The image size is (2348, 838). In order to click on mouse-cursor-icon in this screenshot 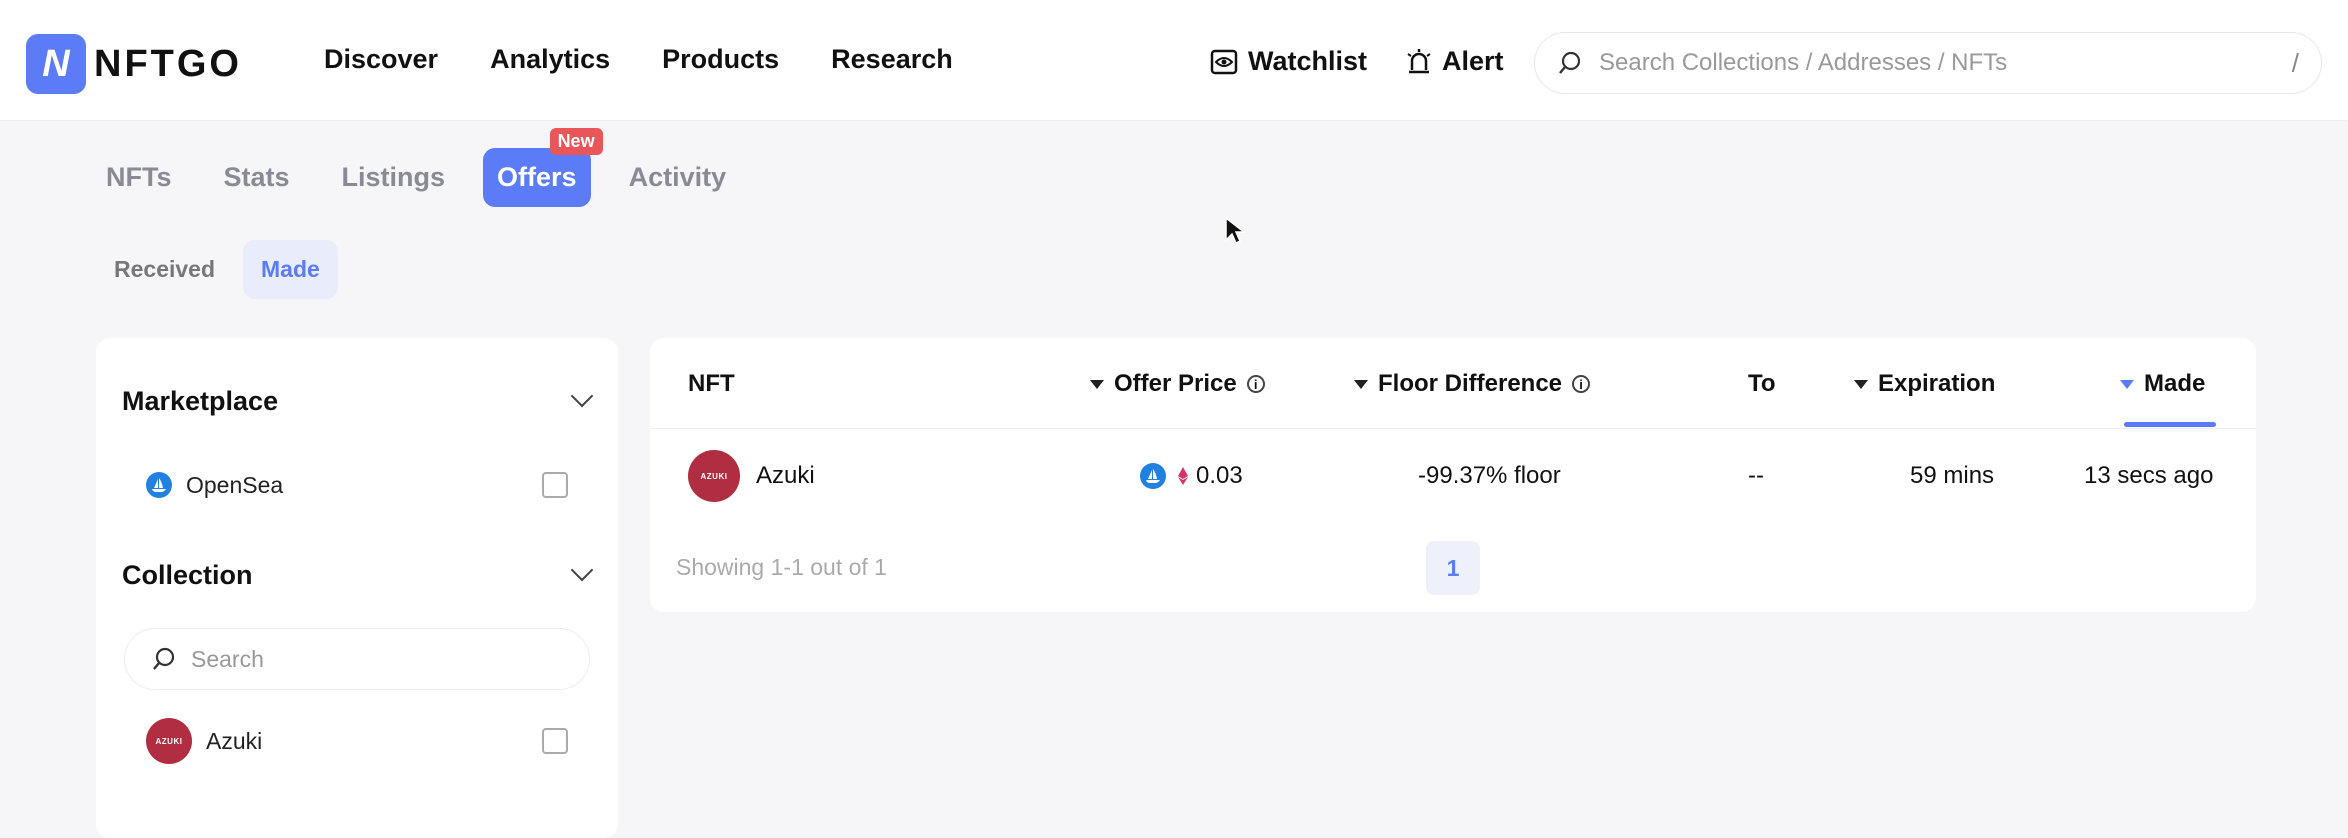, I will do `click(1235, 230)`.